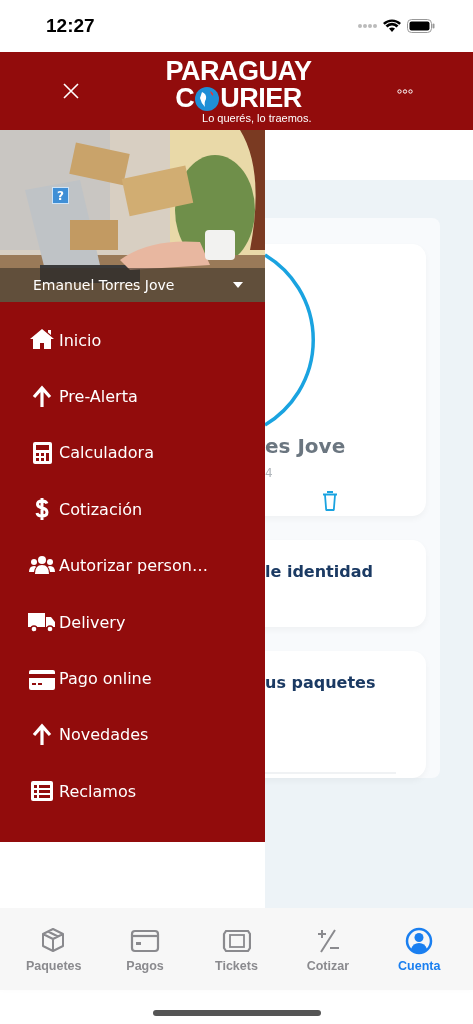 This screenshot has height=1024, width=473. I want to click on profile-detail: 4, so click(269, 473).